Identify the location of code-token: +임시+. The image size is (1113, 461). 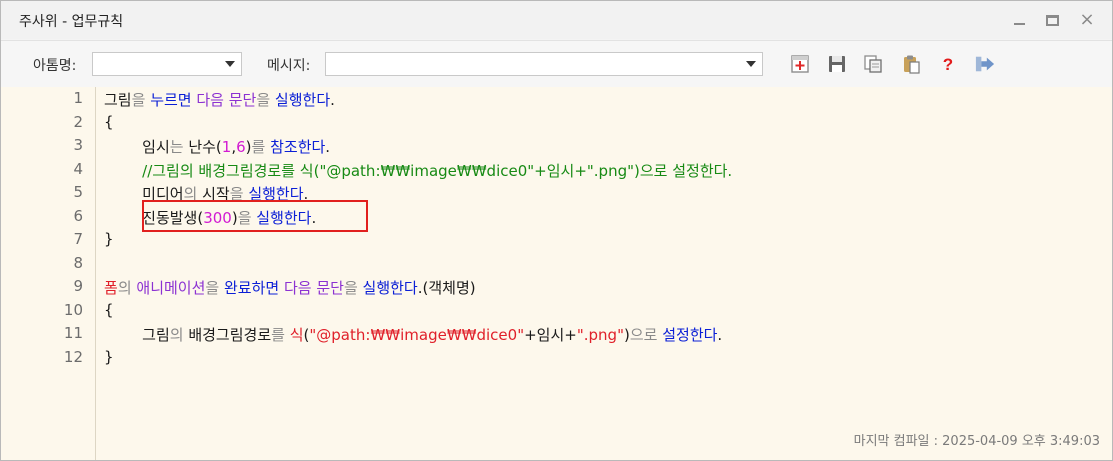
(550, 335).